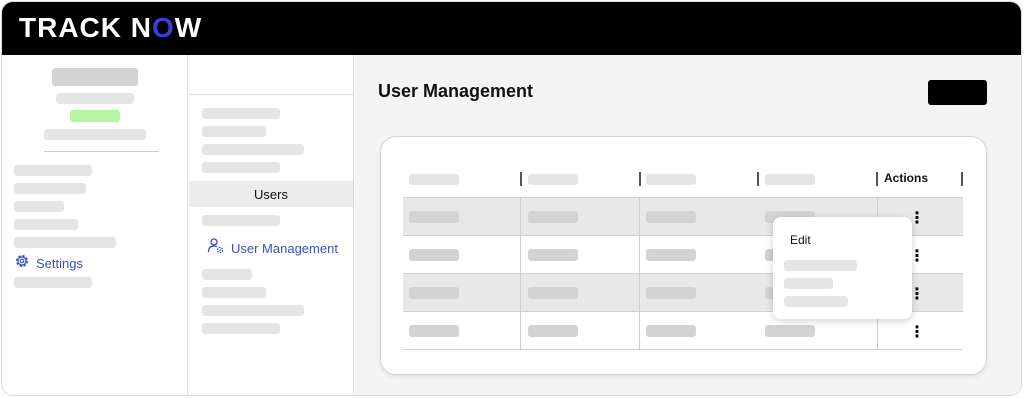  I want to click on profile-subtitle-placeholder, so click(95, 98).